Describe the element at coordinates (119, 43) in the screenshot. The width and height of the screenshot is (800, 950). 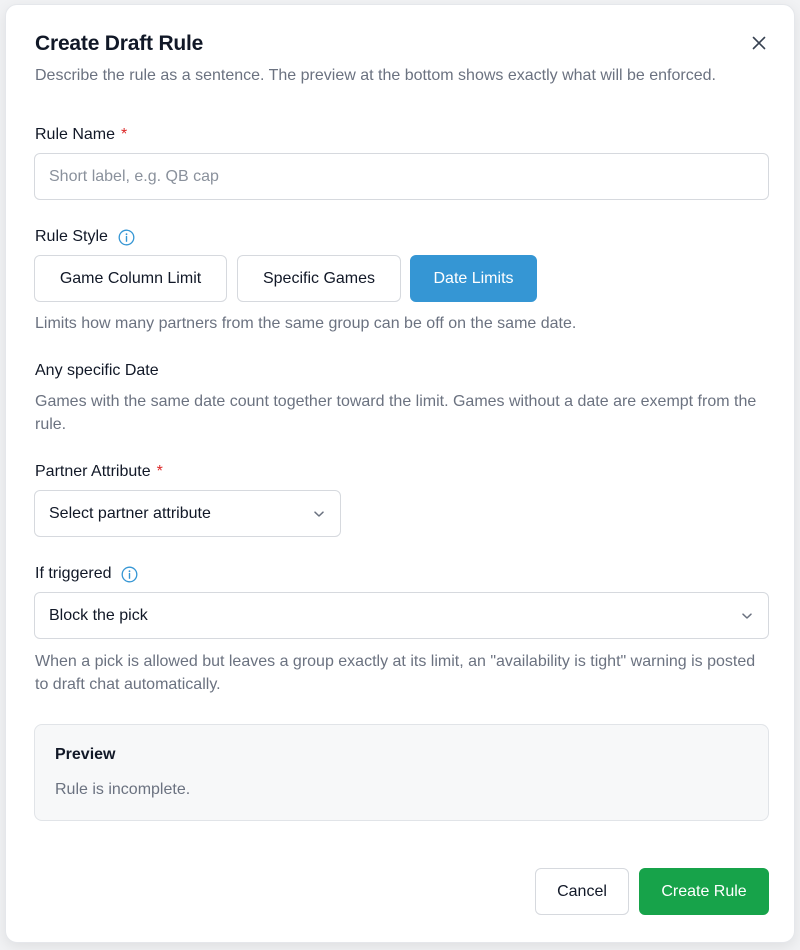
I see `dialog-title: Create Draft Rule` at that location.